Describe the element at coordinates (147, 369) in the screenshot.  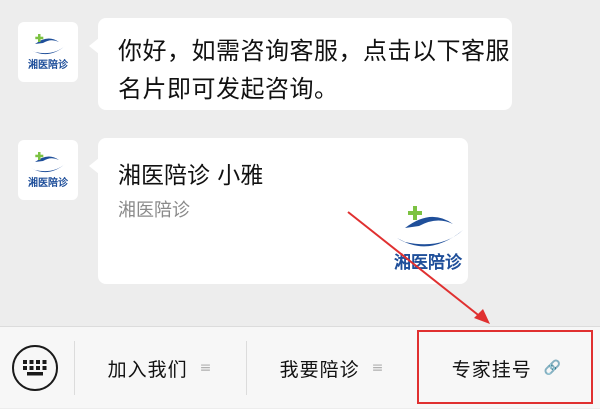
I see `menu-item-label: 加入我们` at that location.